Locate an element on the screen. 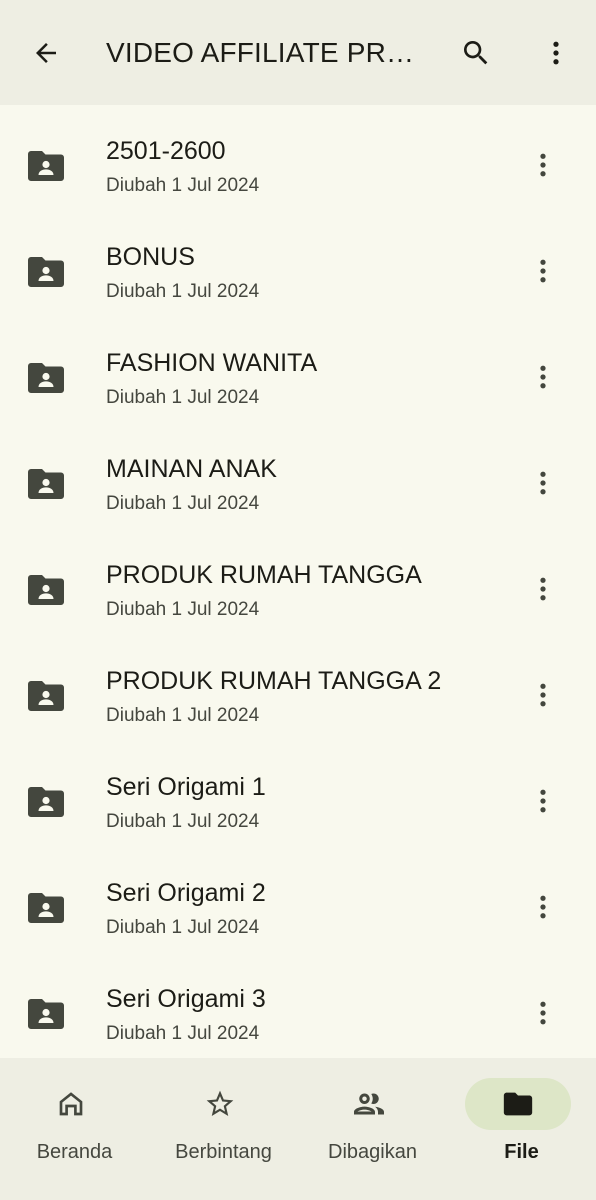 This screenshot has width=596, height=1200. folder-name: PRODUK RUMAH TANGGA is located at coordinates (264, 575).